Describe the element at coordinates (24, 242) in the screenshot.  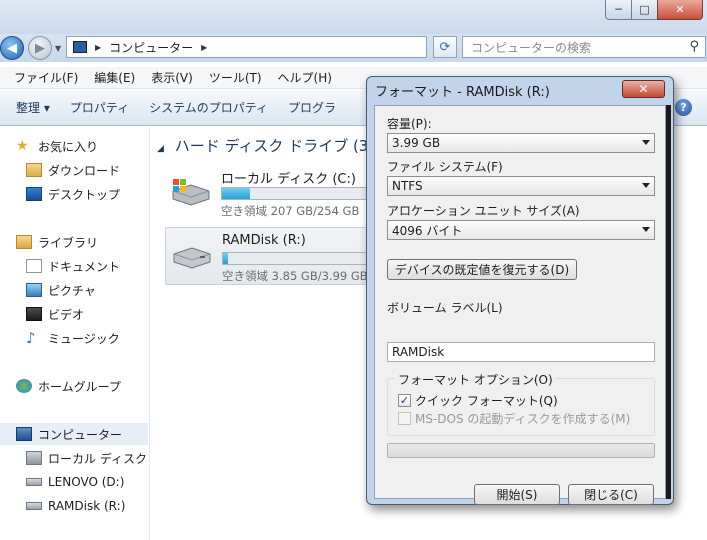
I see `library-icon` at that location.